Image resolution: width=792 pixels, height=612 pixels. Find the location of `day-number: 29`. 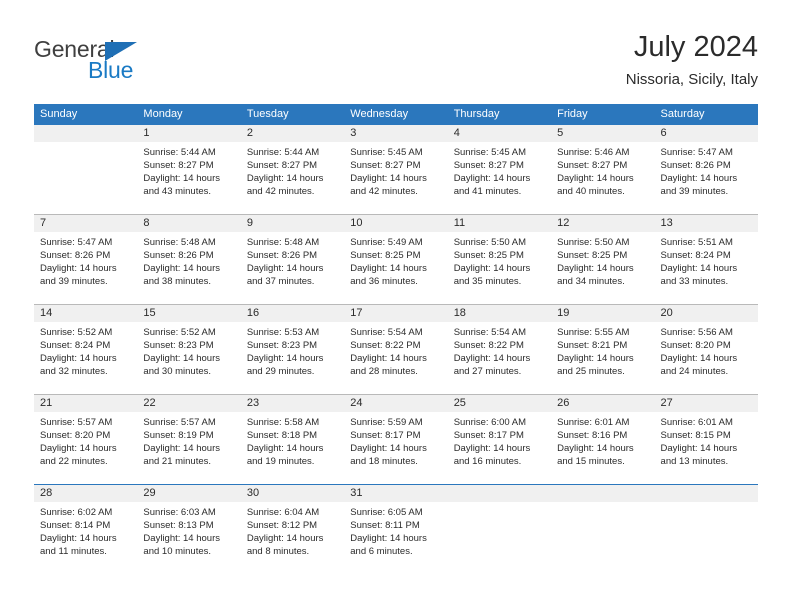

day-number: 29 is located at coordinates (188, 493).